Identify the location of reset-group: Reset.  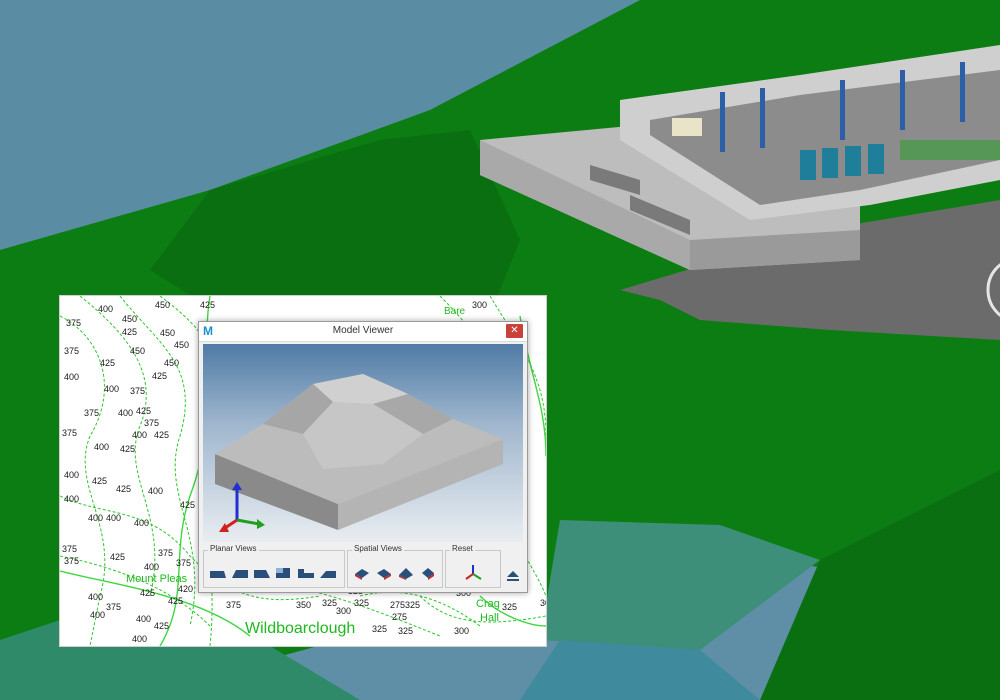
(473, 566).